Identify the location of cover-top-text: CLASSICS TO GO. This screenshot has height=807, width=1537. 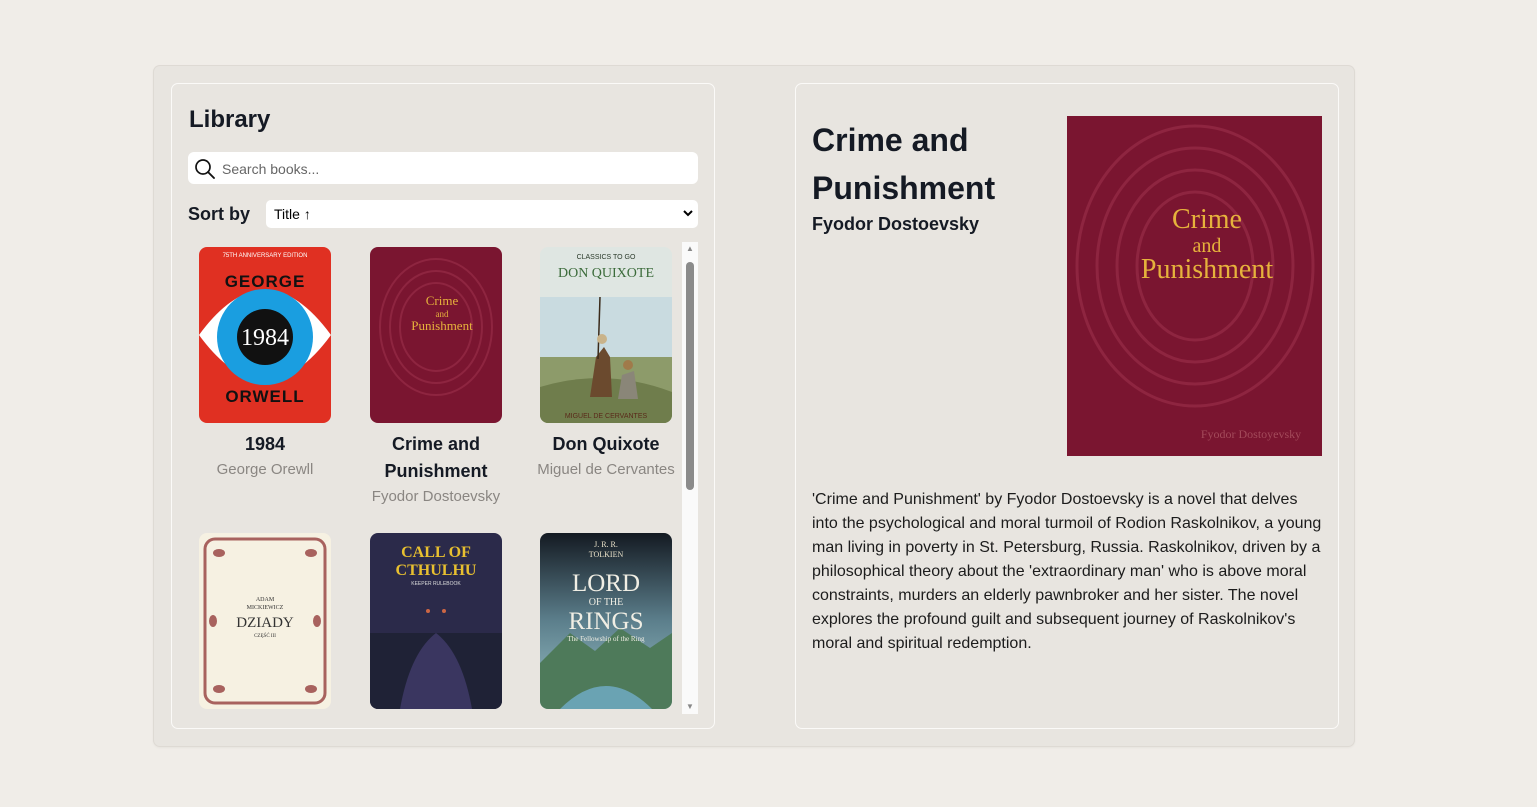
(606, 257).